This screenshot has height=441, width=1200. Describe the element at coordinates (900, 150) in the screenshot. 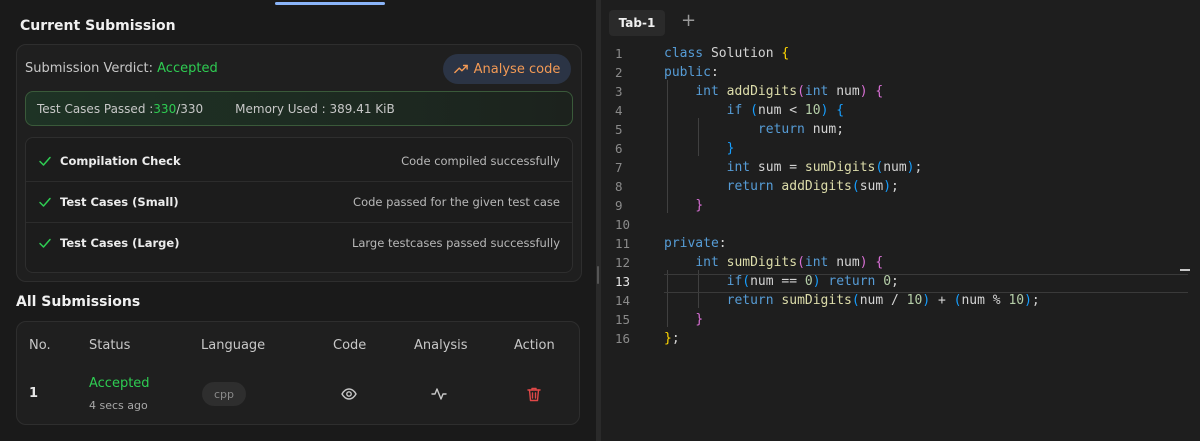

I see `code-line: 6 }` at that location.